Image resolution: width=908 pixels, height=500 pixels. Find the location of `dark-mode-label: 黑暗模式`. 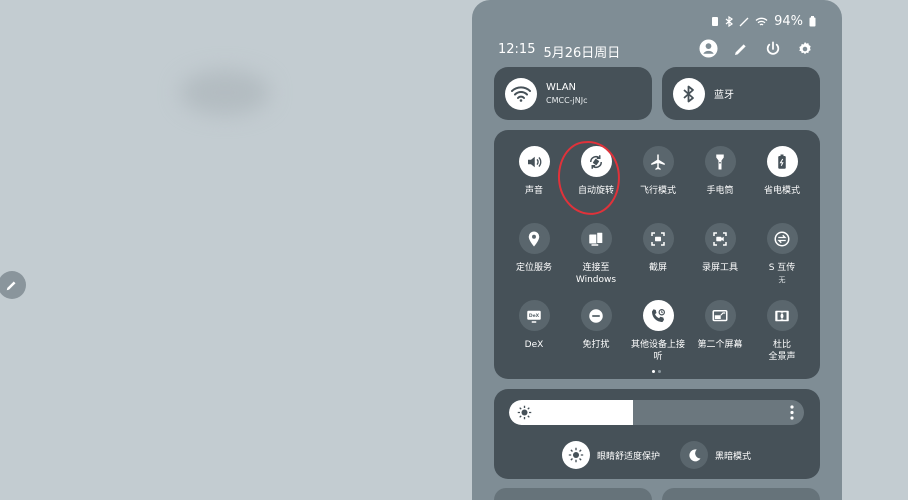

dark-mode-label: 黑暗模式 is located at coordinates (733, 456).